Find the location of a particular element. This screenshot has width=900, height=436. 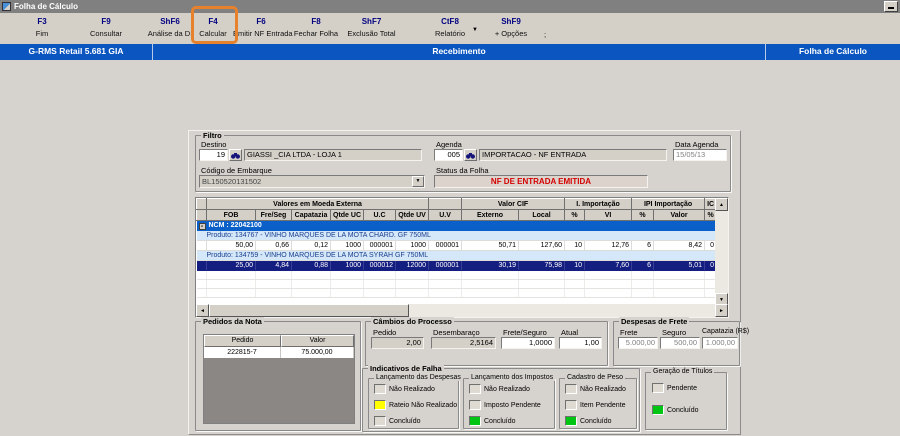

filtro-legend: Filtro is located at coordinates (212, 135).